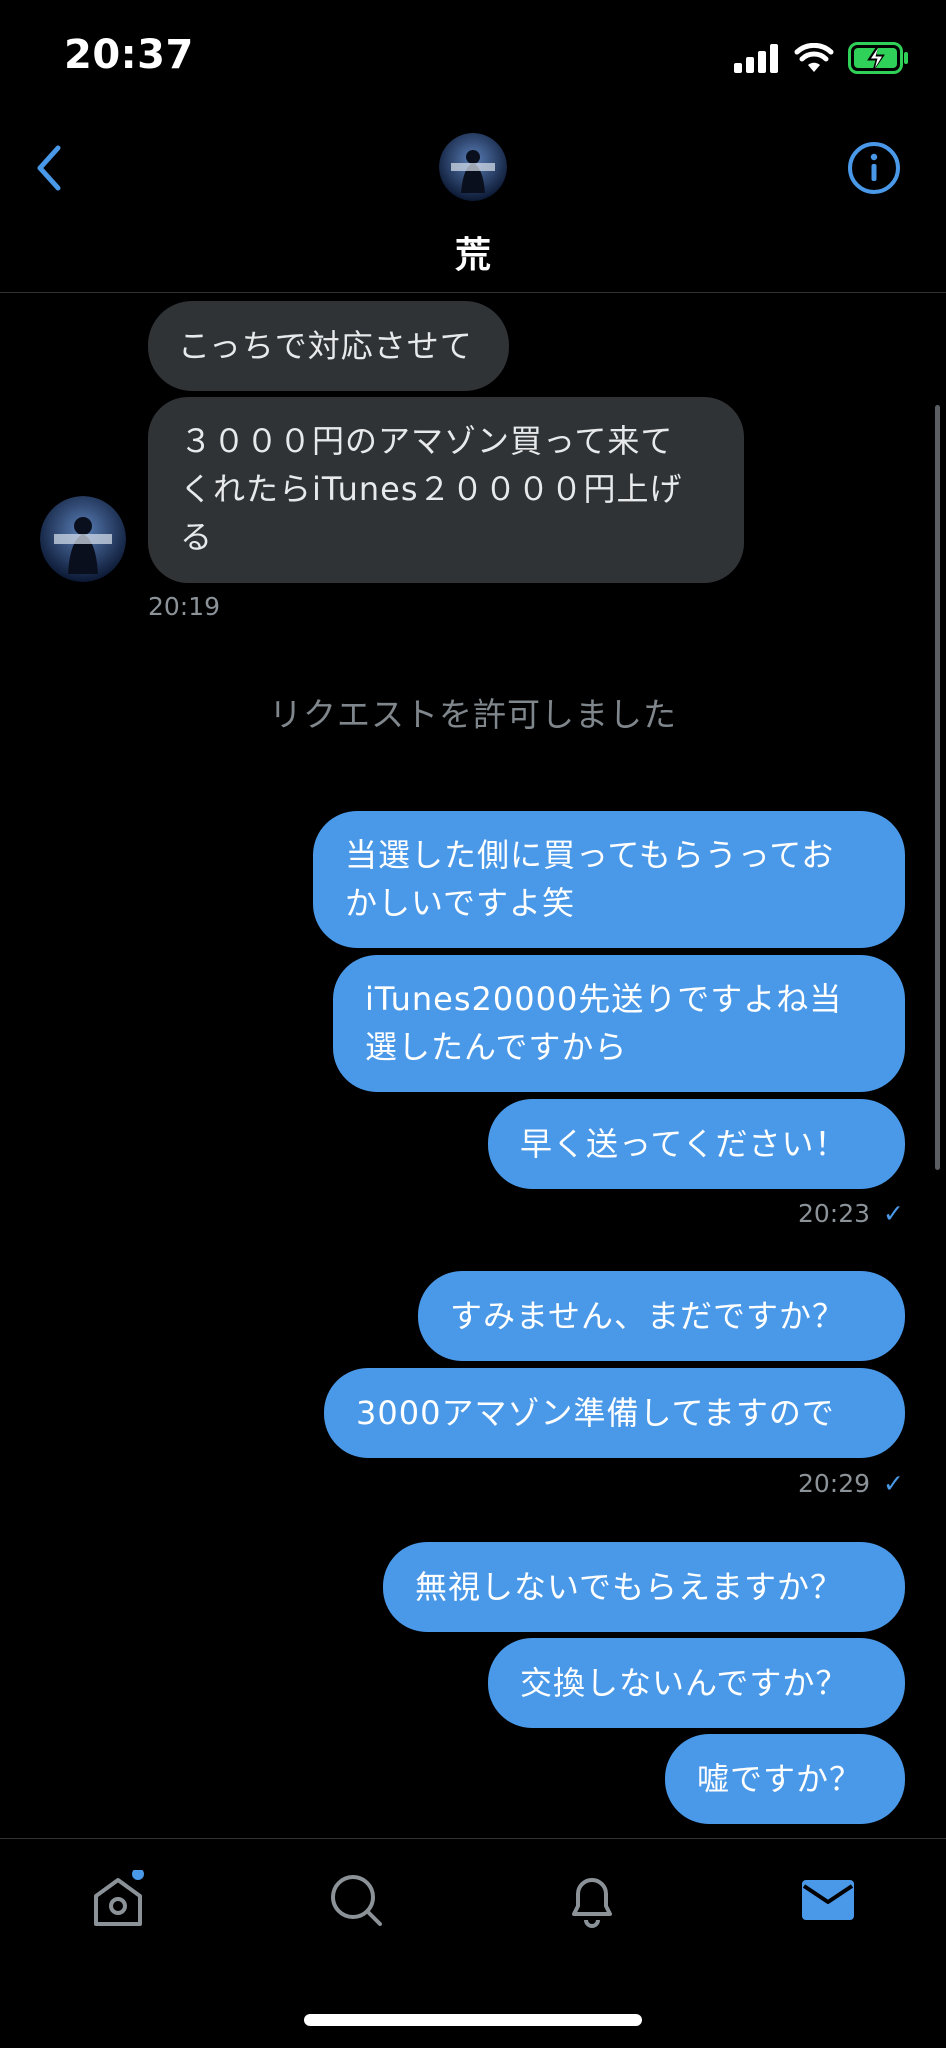  What do you see at coordinates (937, 787) in the screenshot?
I see `scrollbar` at bounding box center [937, 787].